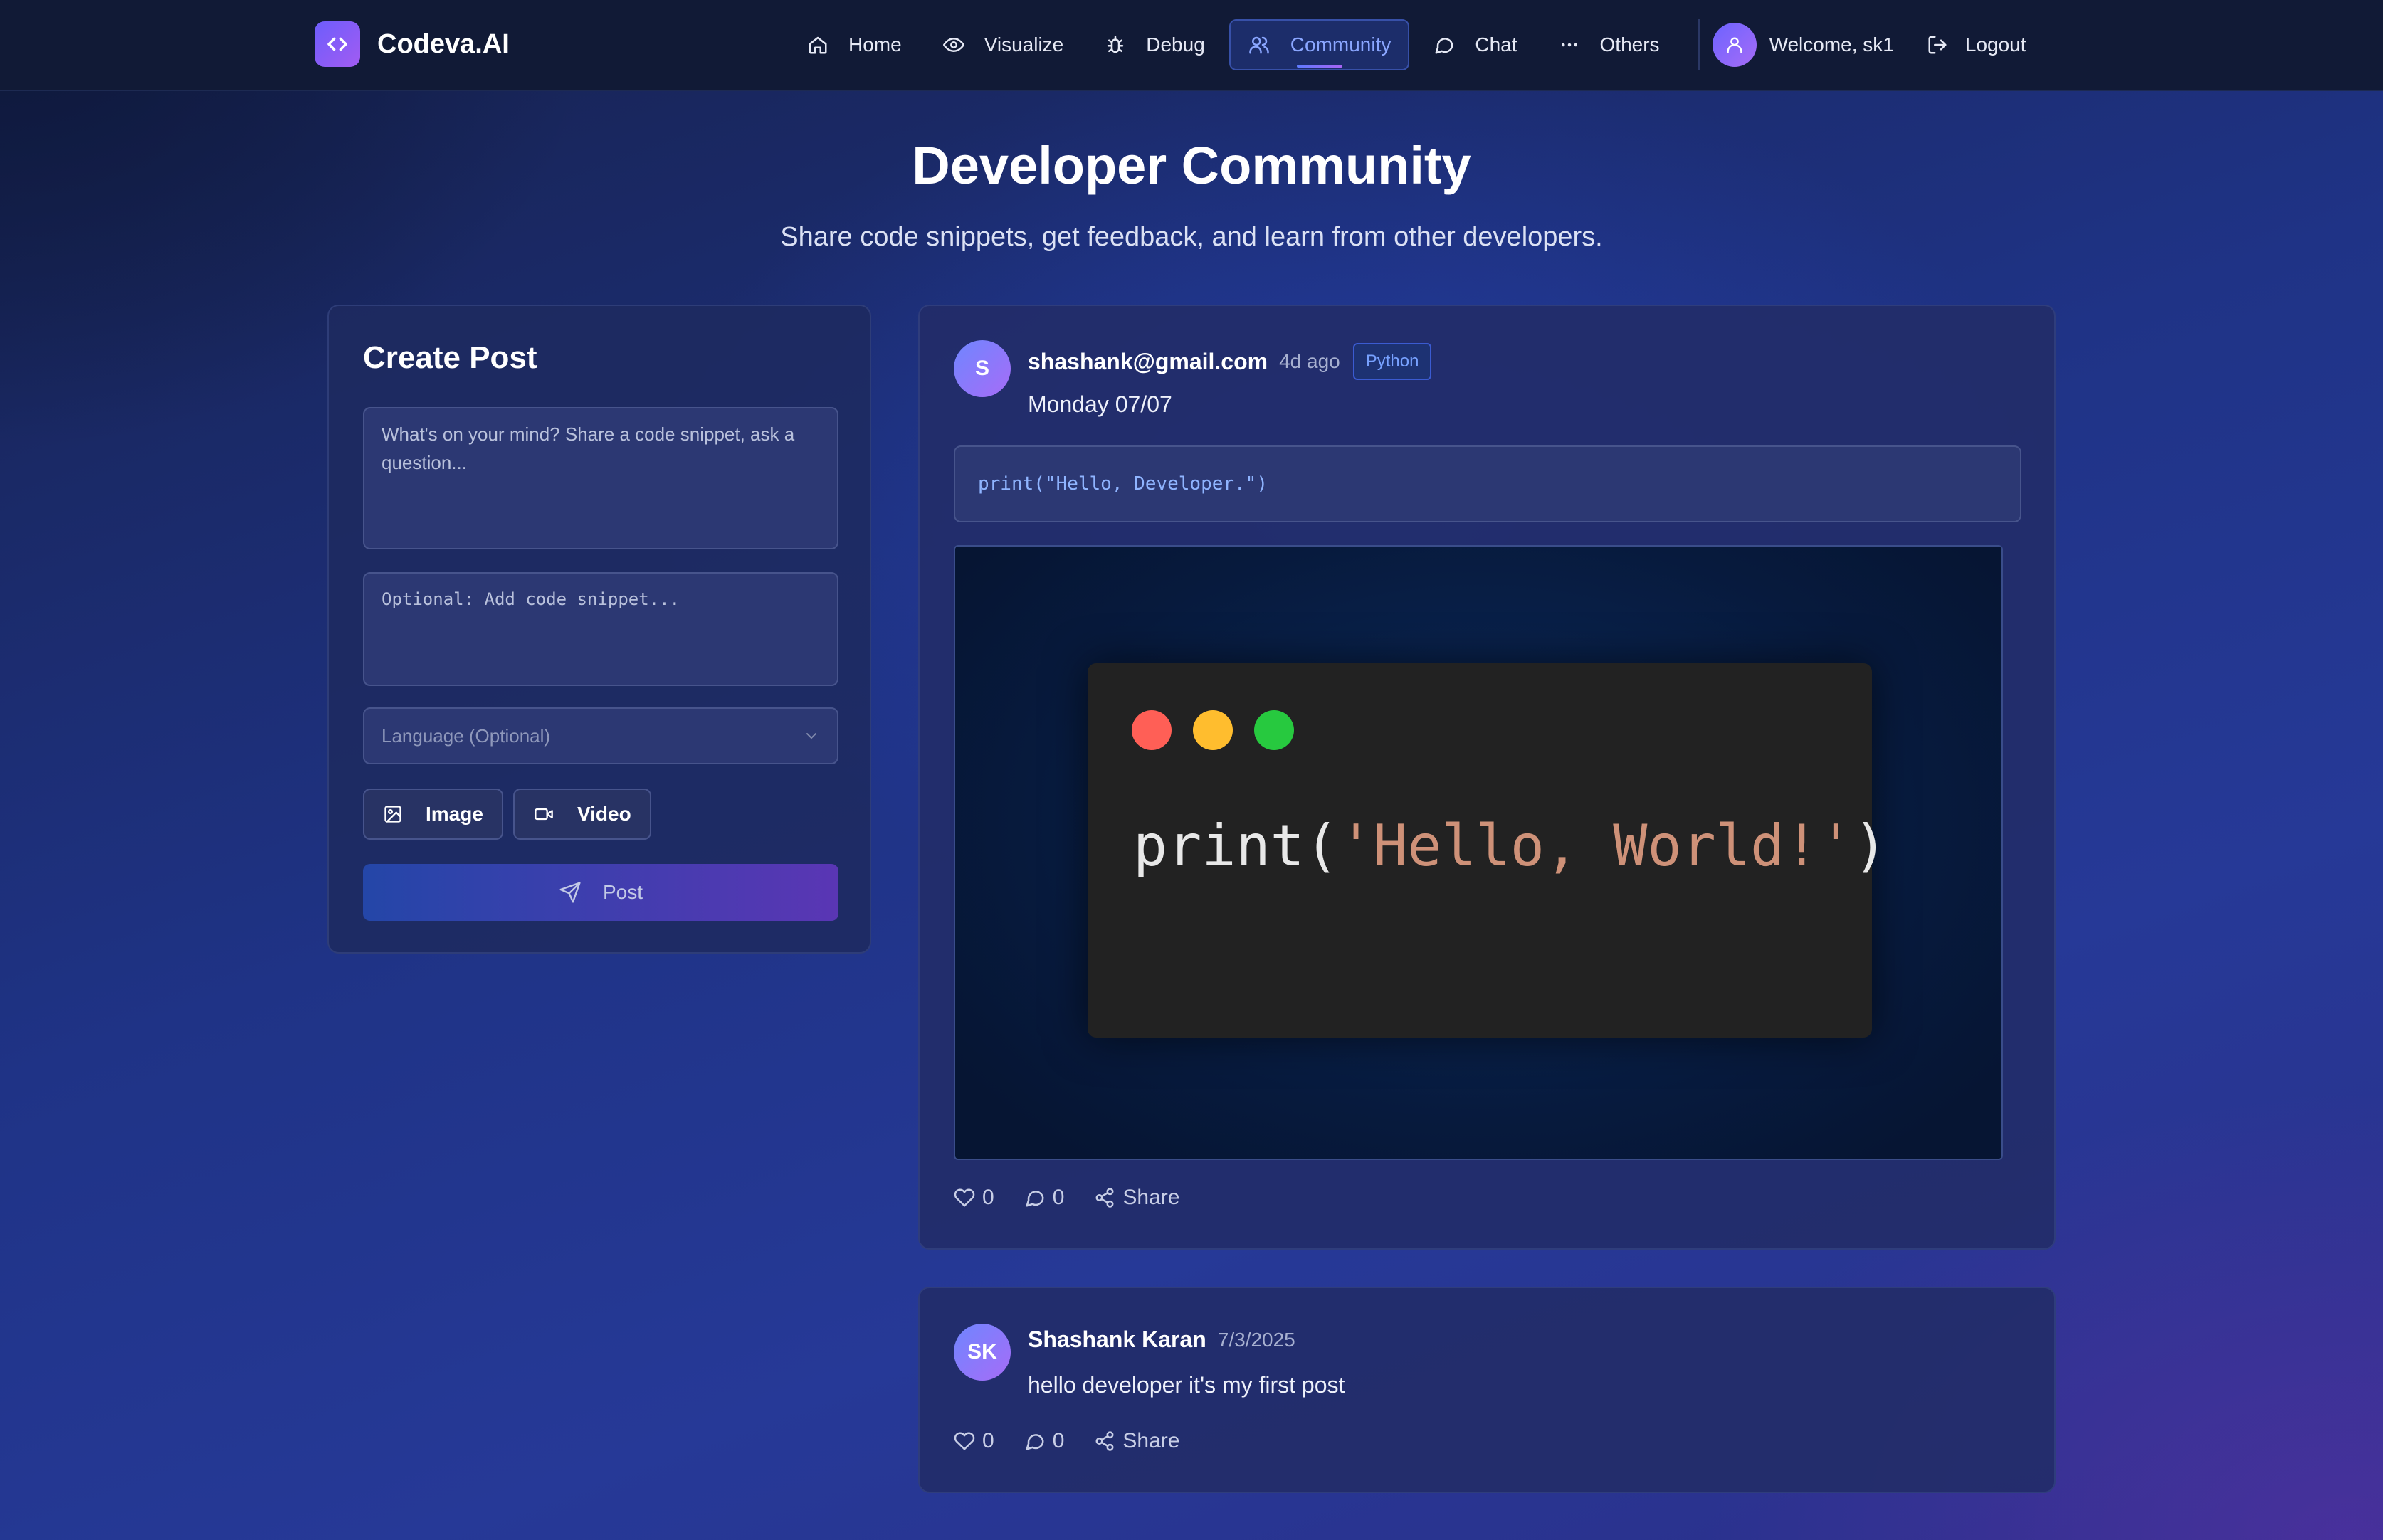 This screenshot has height=1540, width=2383. What do you see at coordinates (455, 814) in the screenshot?
I see `add-image-label: Image` at bounding box center [455, 814].